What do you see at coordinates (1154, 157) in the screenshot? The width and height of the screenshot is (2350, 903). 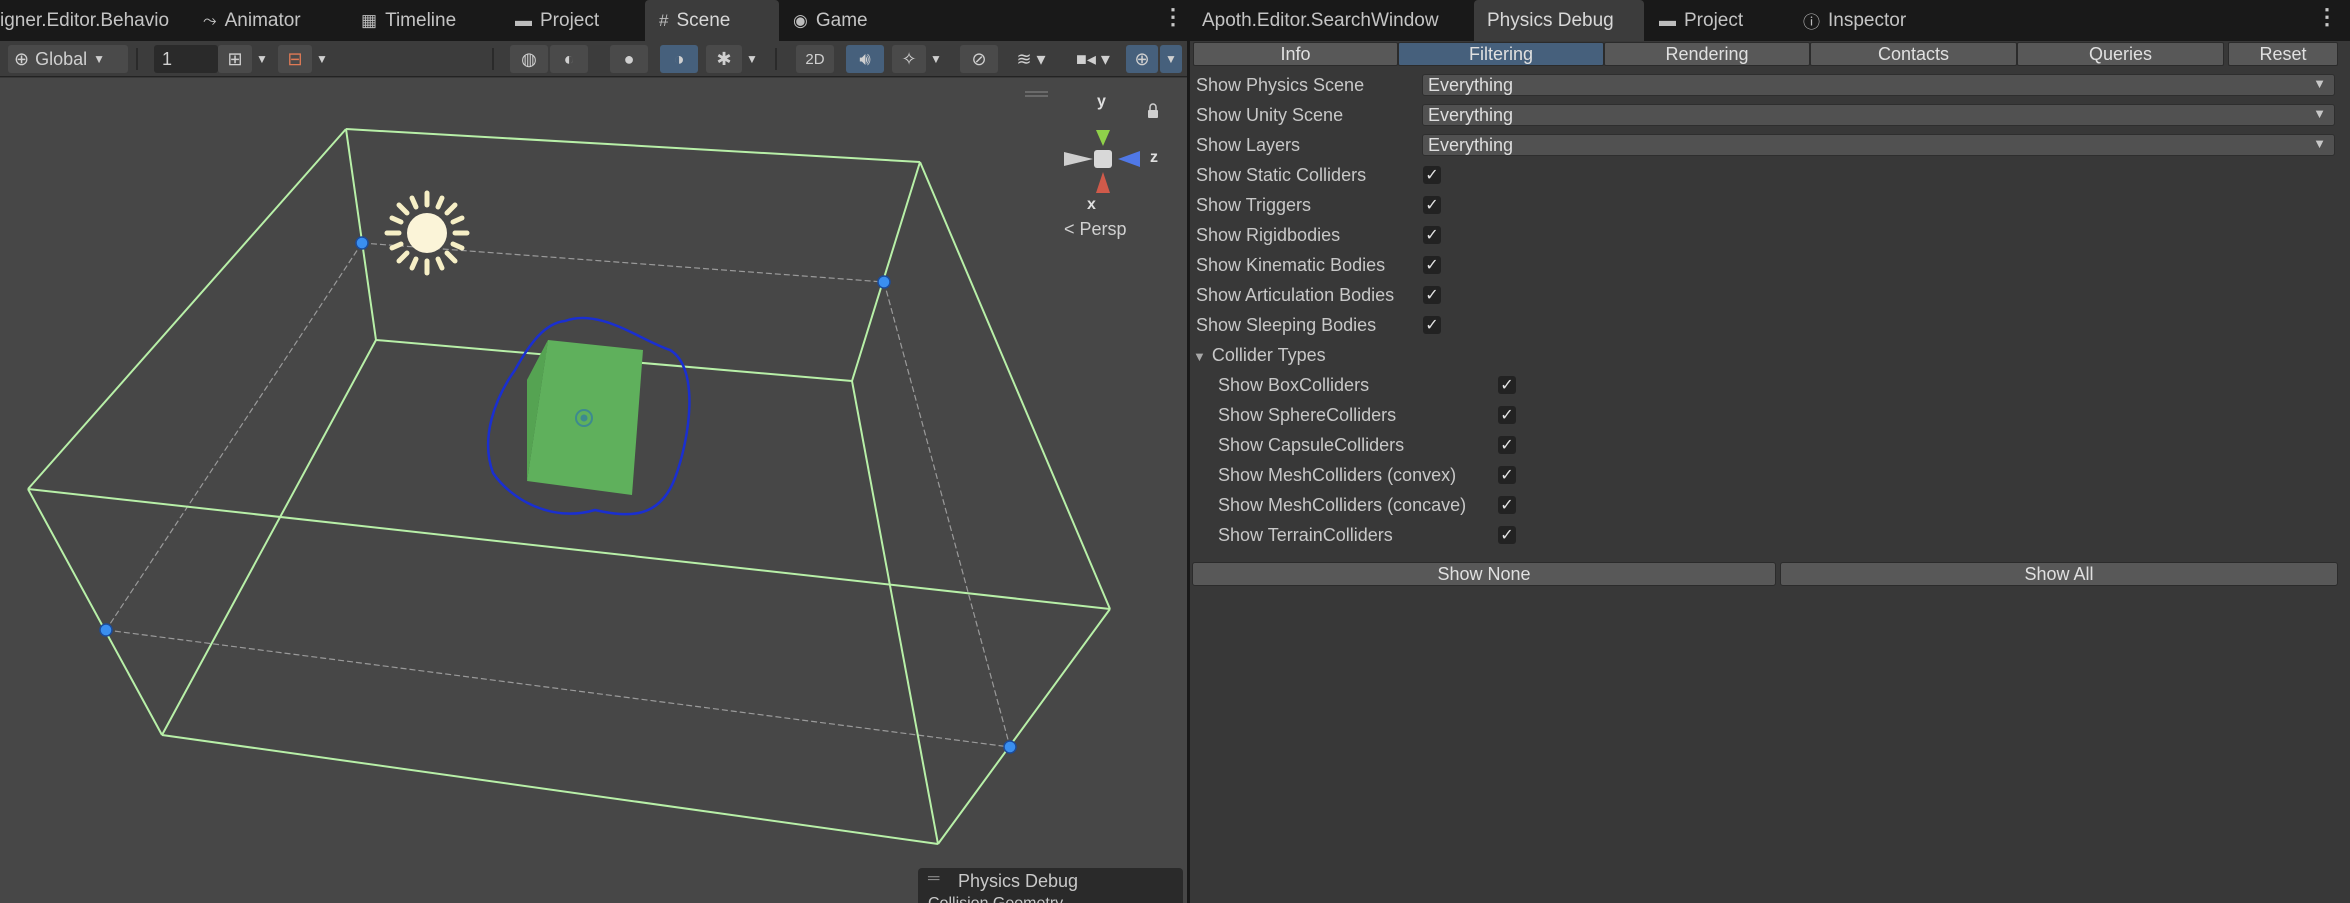 I see `gizmo-z-label: z` at bounding box center [1154, 157].